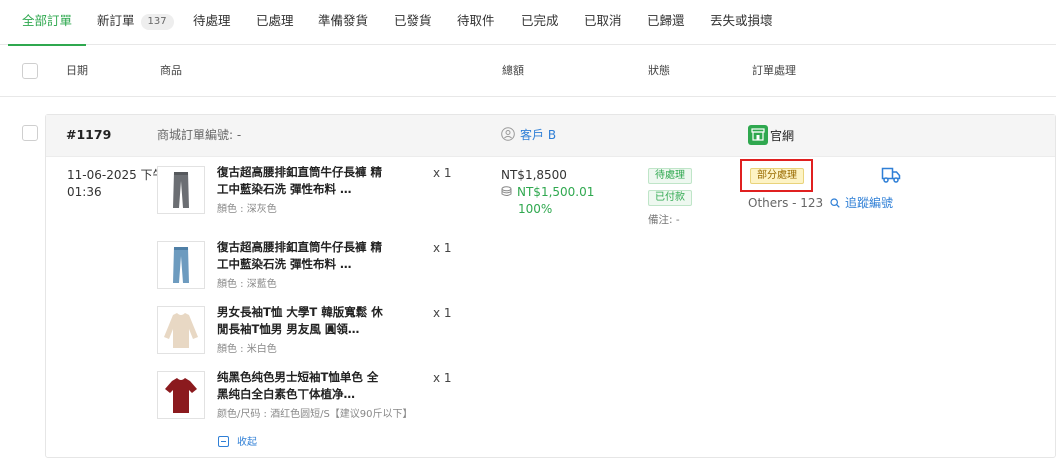  I want to click on fulfilment-highlight: 部分處理, so click(776, 175).